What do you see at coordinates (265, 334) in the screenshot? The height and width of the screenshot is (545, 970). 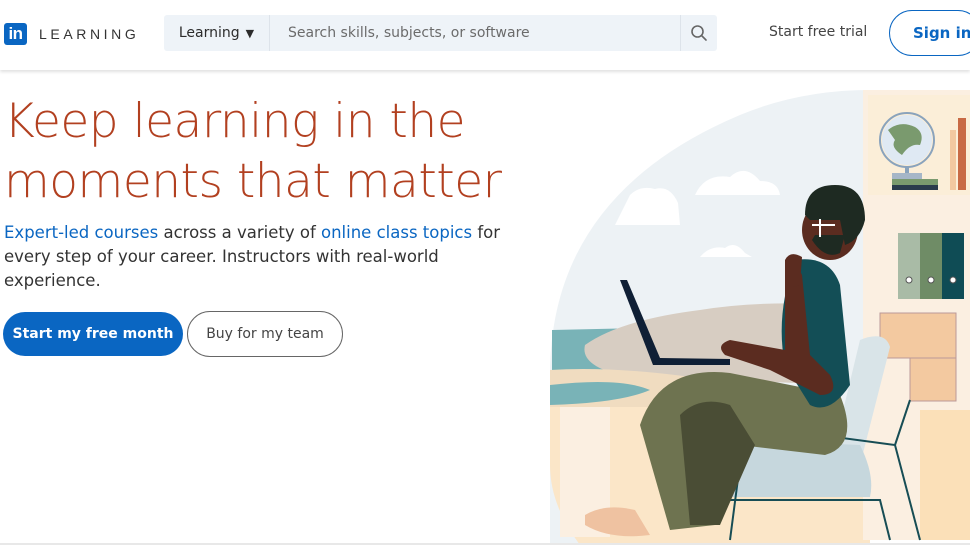 I see `buy-for-team-button: Buy for my team` at bounding box center [265, 334].